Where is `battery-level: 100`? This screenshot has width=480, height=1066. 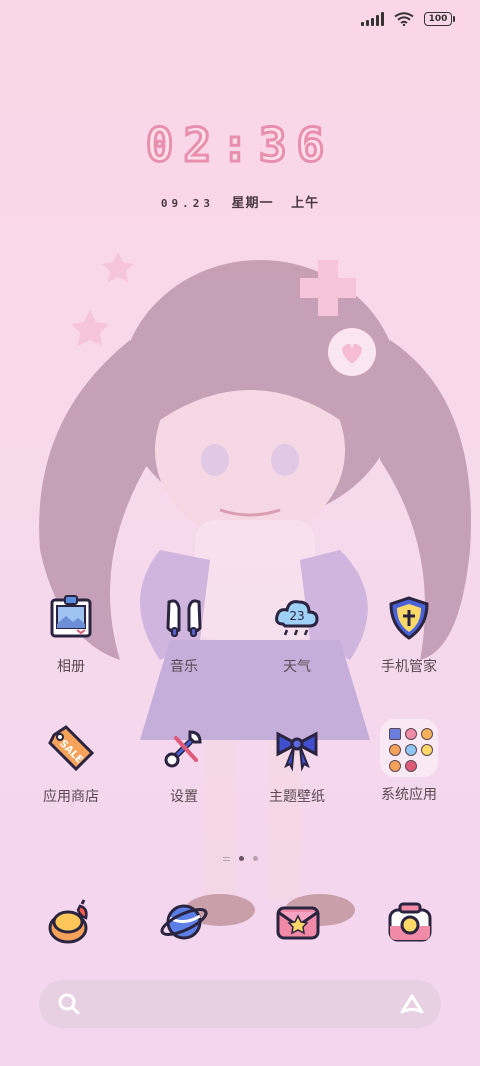
battery-level: 100 is located at coordinates (438, 19).